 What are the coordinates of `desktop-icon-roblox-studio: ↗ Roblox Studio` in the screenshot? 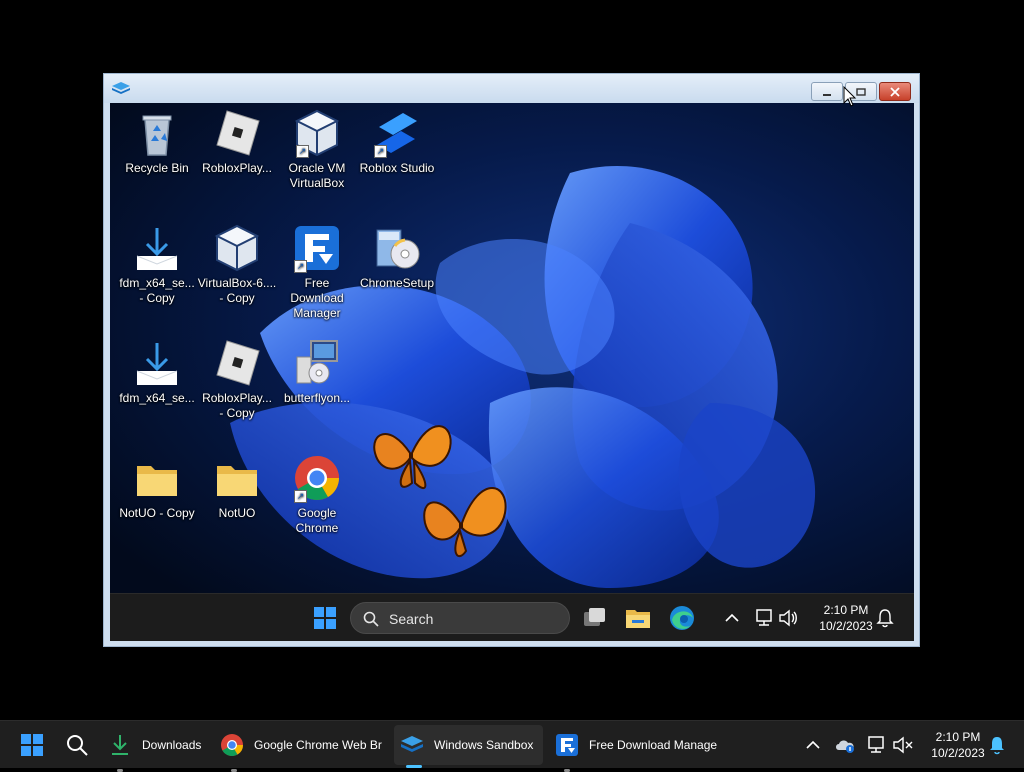 It's located at (397, 142).